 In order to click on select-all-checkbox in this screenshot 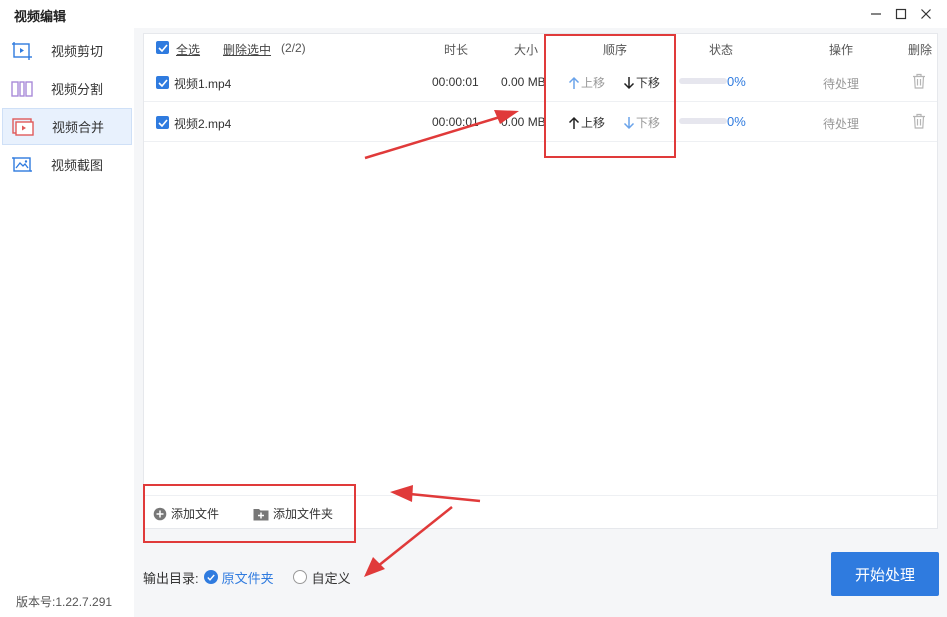, I will do `click(162, 47)`.